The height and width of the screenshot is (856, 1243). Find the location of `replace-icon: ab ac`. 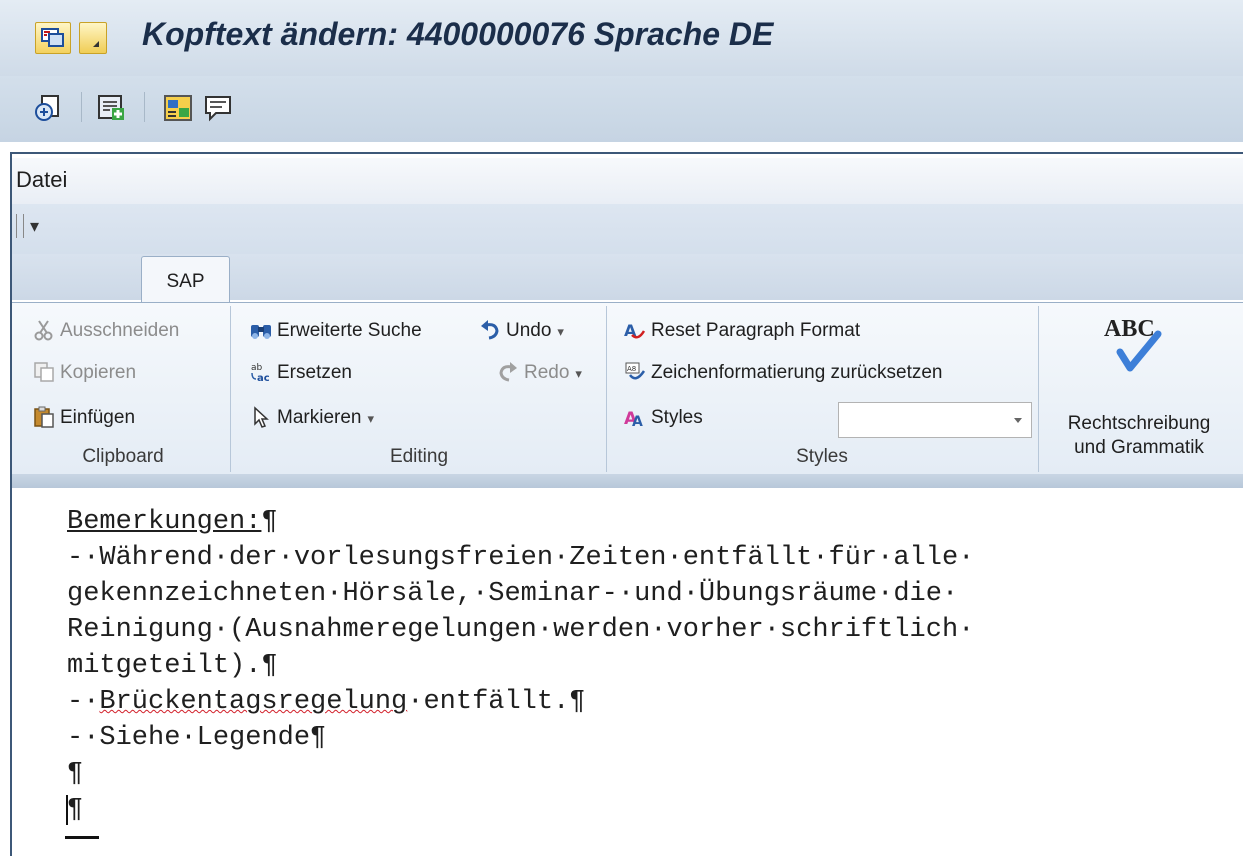

replace-icon: ab ac is located at coordinates (260, 373).